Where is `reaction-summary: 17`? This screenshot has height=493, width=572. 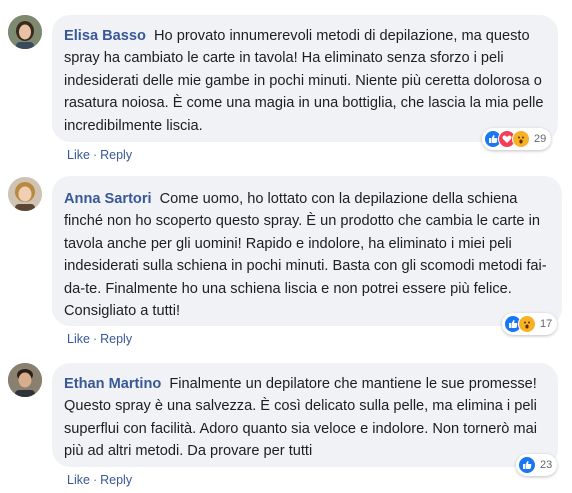
reaction-summary: 17 is located at coordinates (530, 324).